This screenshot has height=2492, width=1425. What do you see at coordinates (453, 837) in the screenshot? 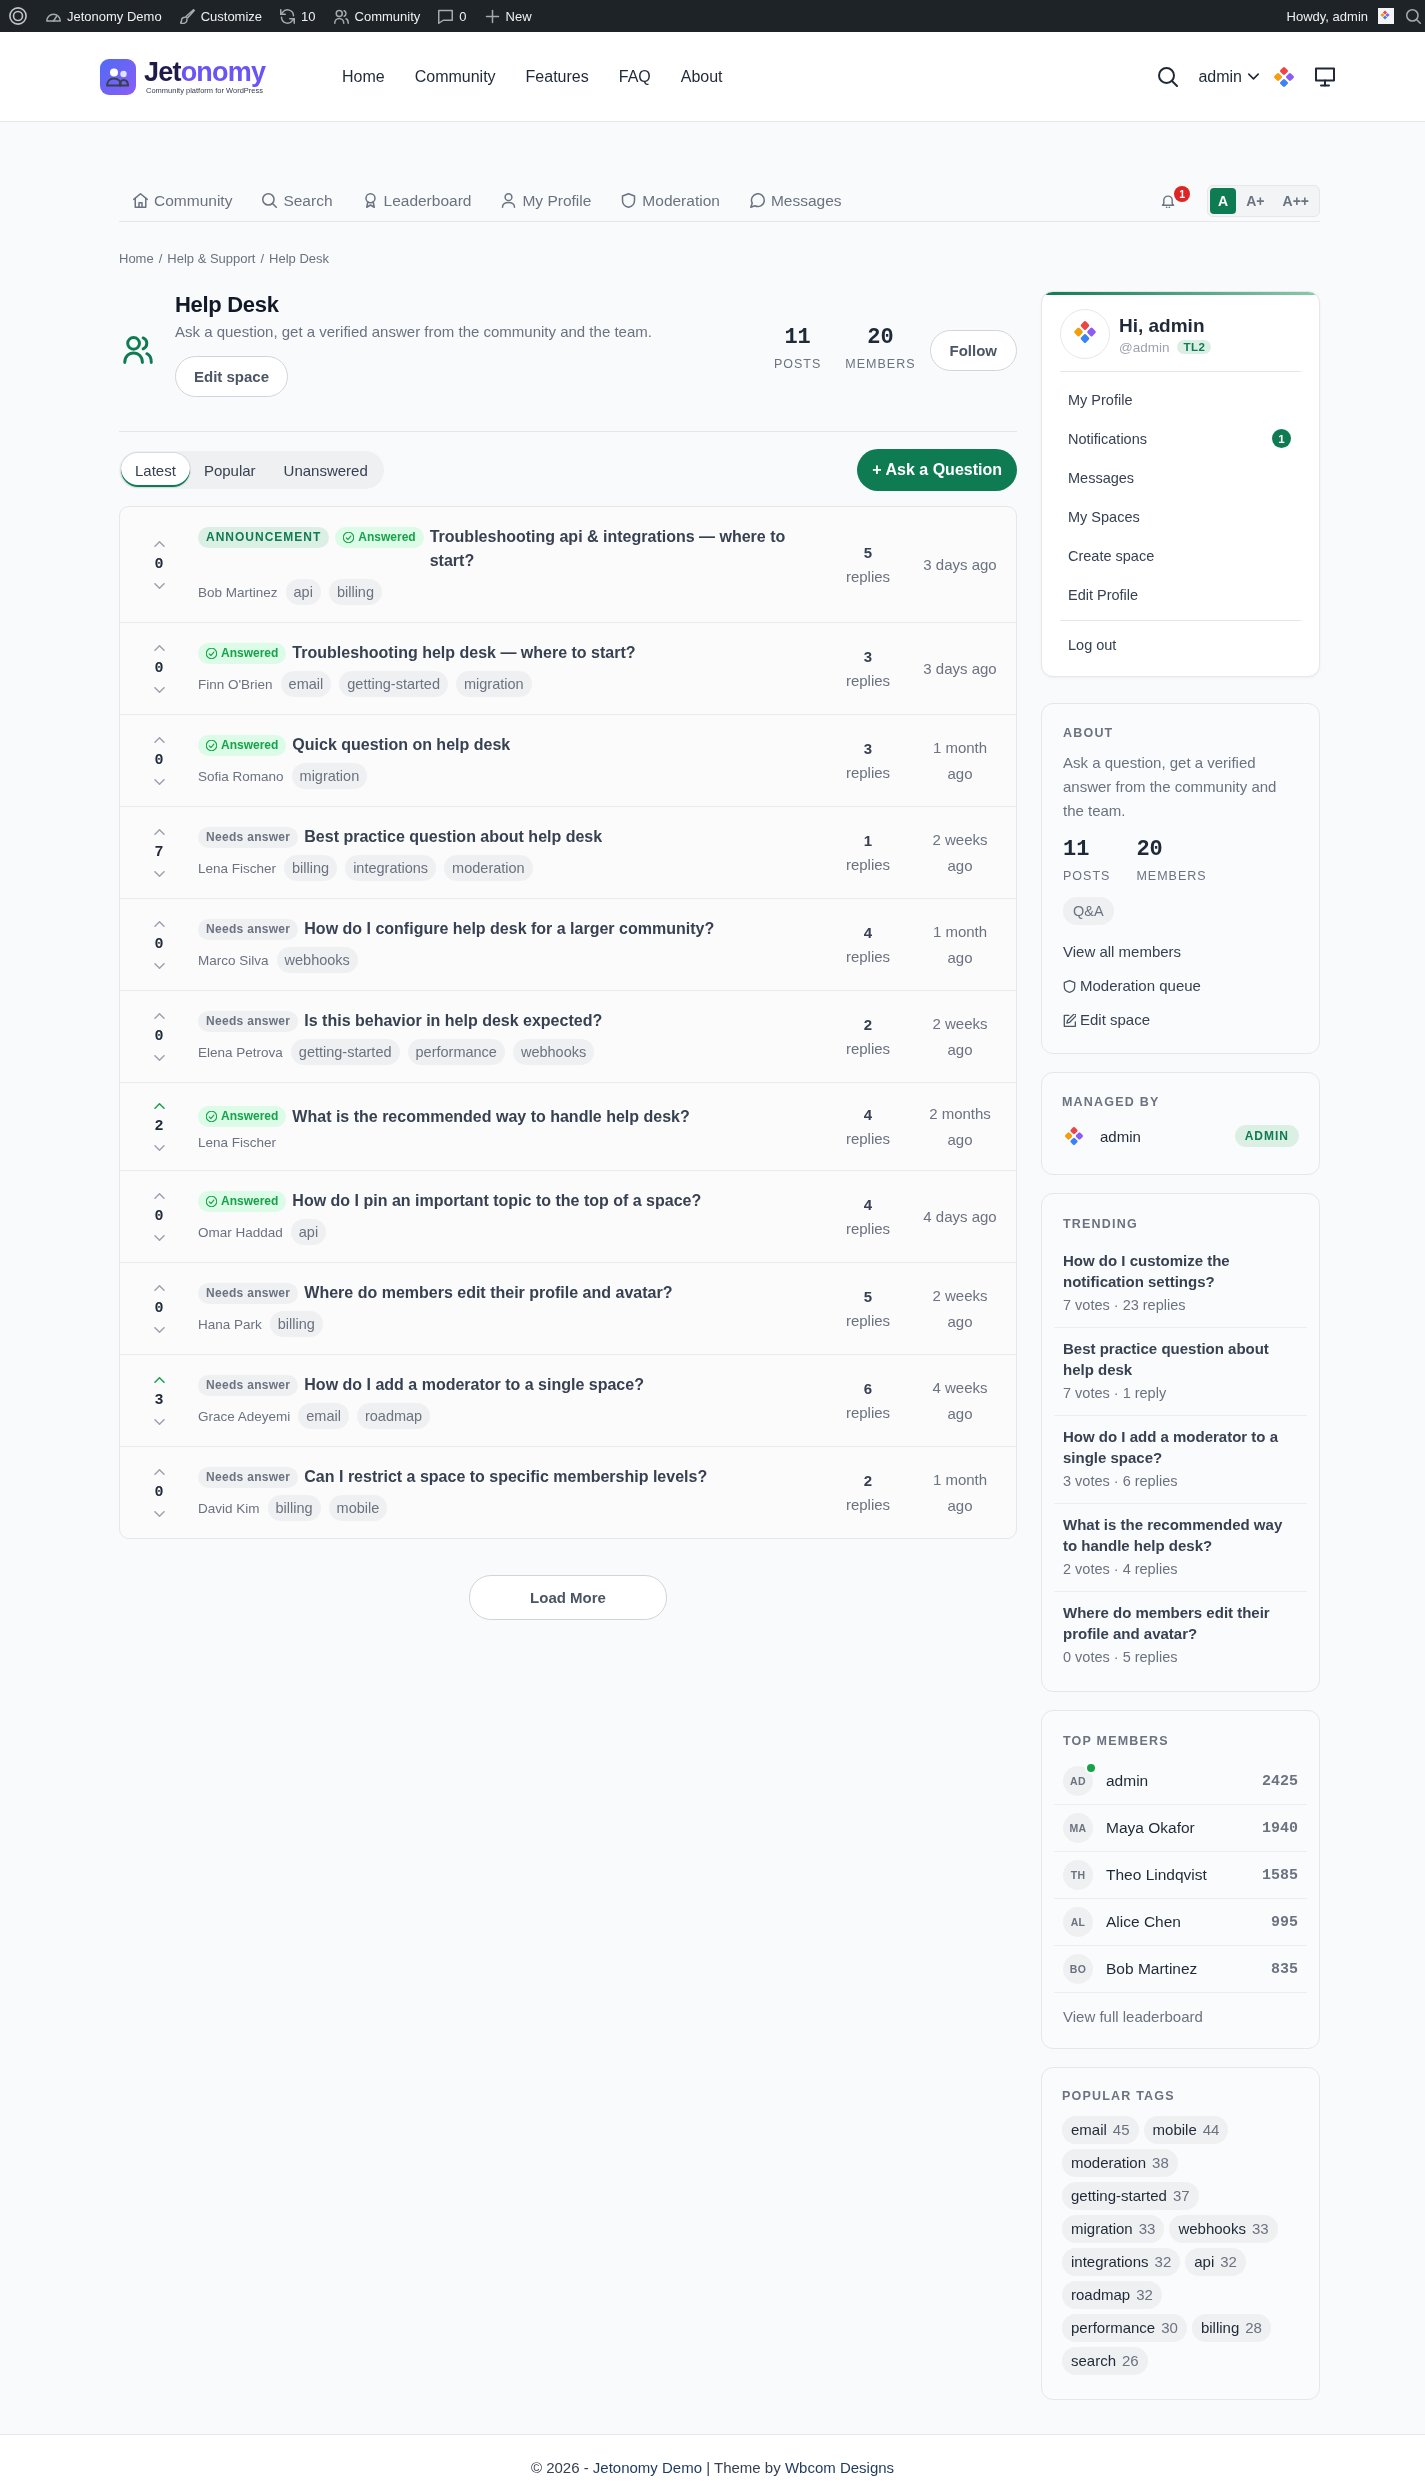
I see `post-title-link: Best practice question about help desk` at bounding box center [453, 837].